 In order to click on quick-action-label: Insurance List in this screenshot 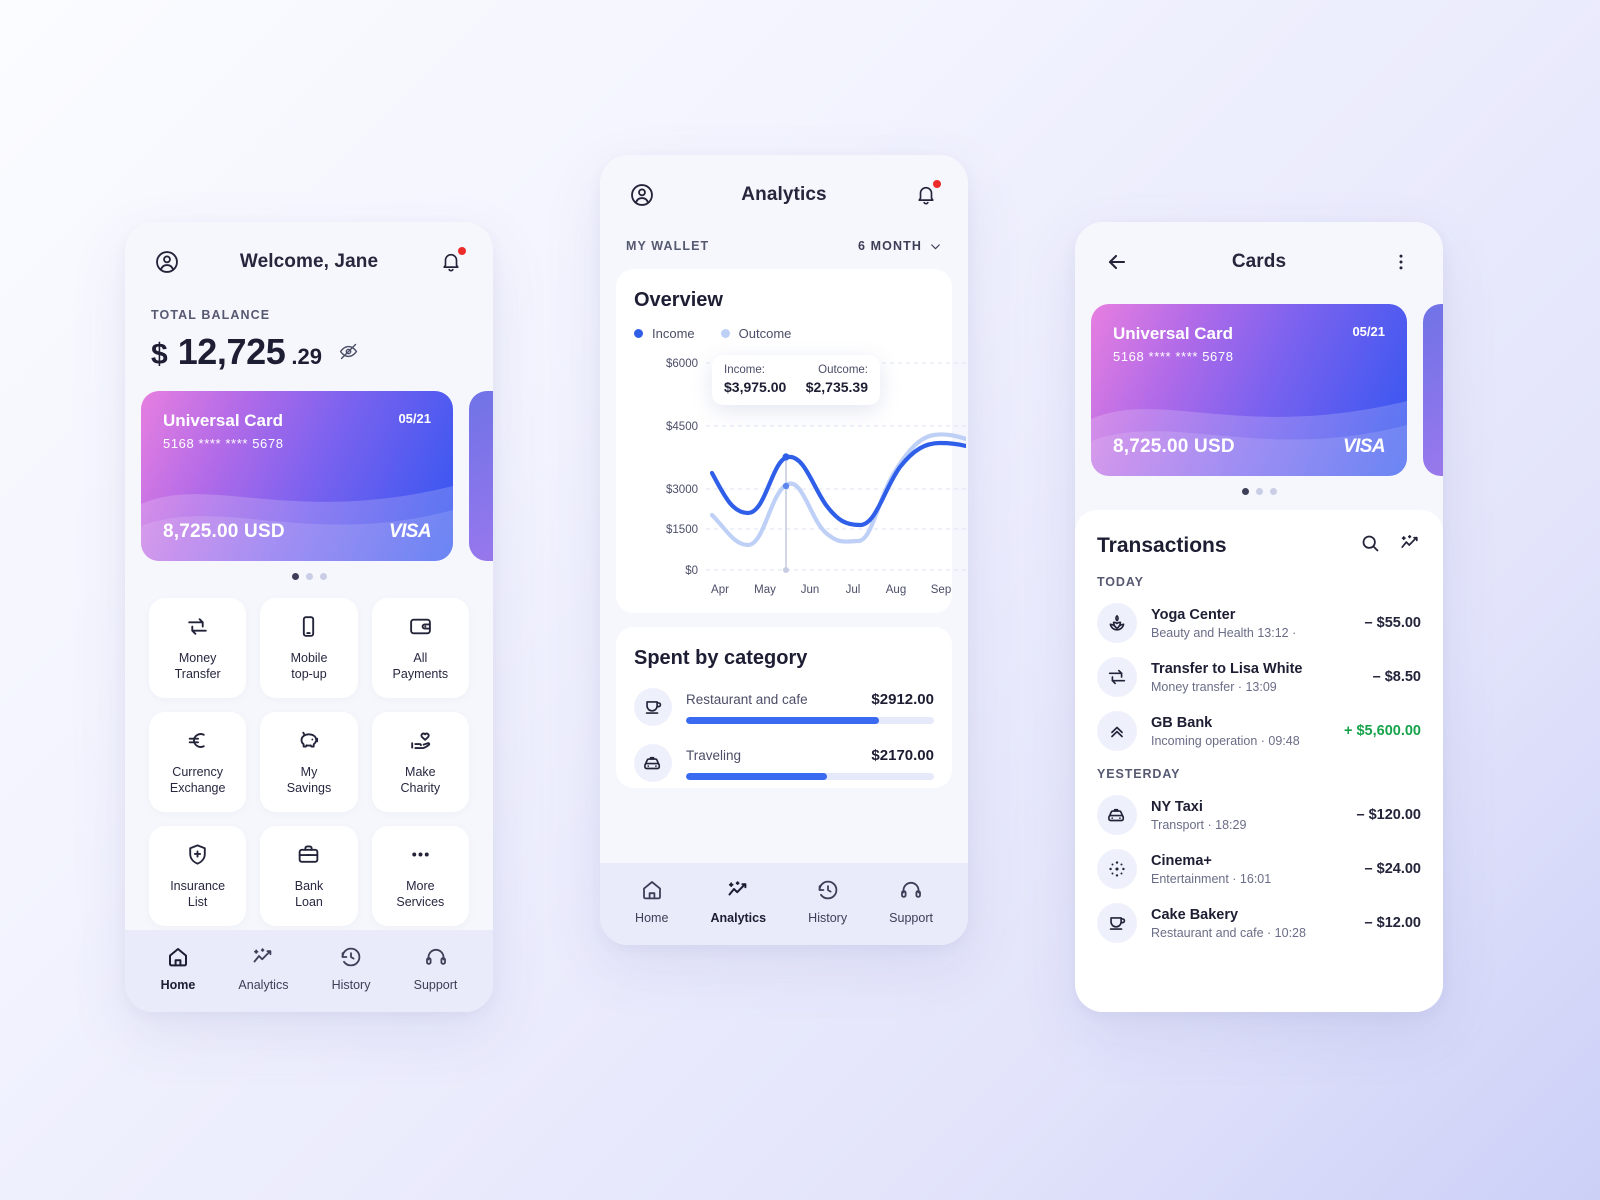, I will do `click(198, 893)`.